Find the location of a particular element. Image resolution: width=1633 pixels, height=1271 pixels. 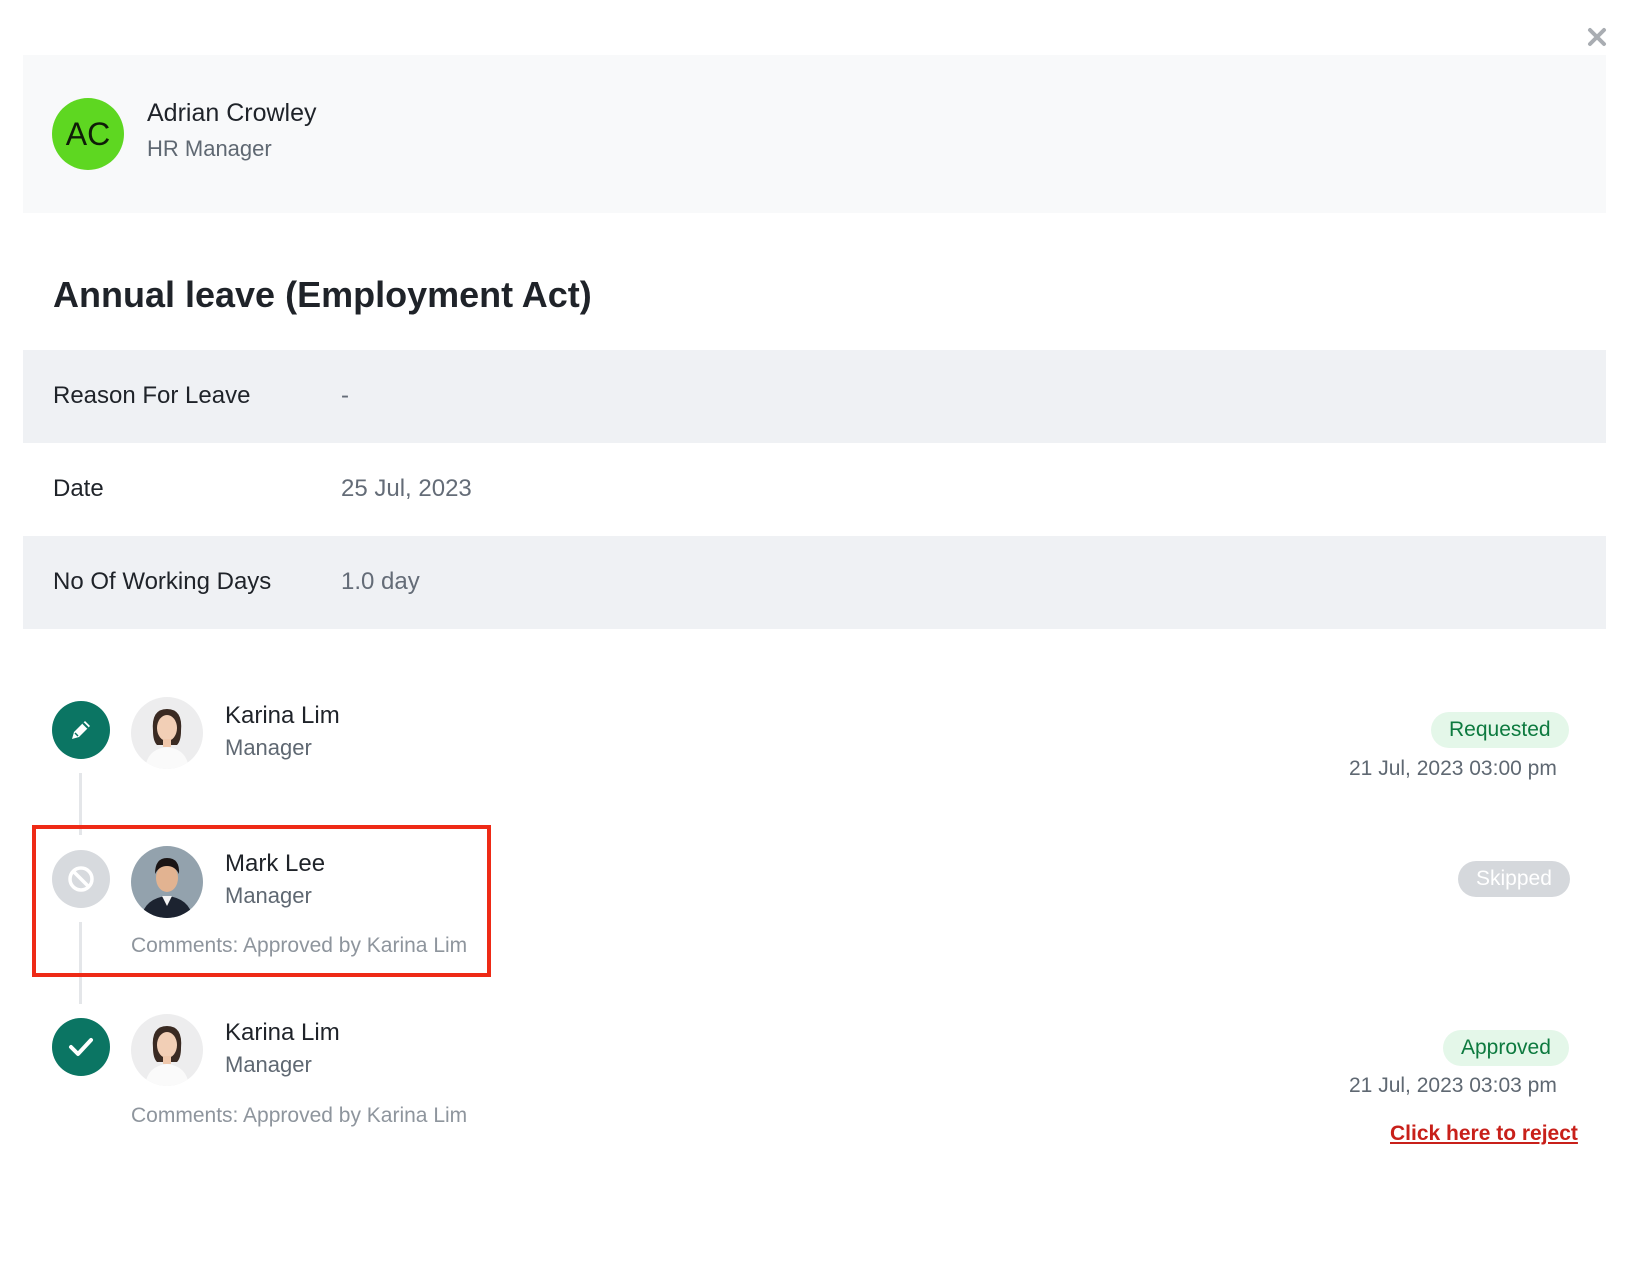

detail-value: - is located at coordinates (345, 395).